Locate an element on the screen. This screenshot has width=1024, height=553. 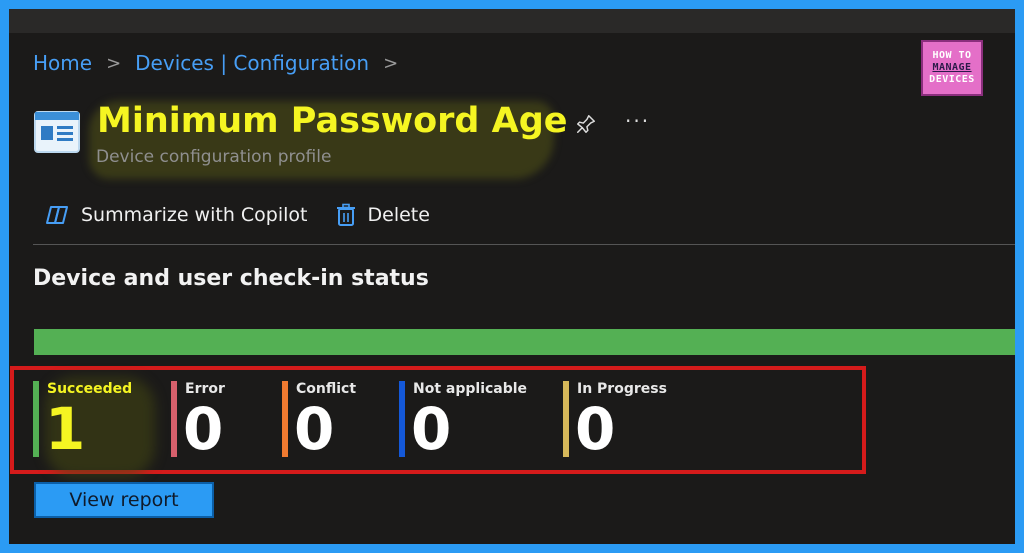
brand-logo: HOW TO MANAGE DEVICES is located at coordinates (952, 68).